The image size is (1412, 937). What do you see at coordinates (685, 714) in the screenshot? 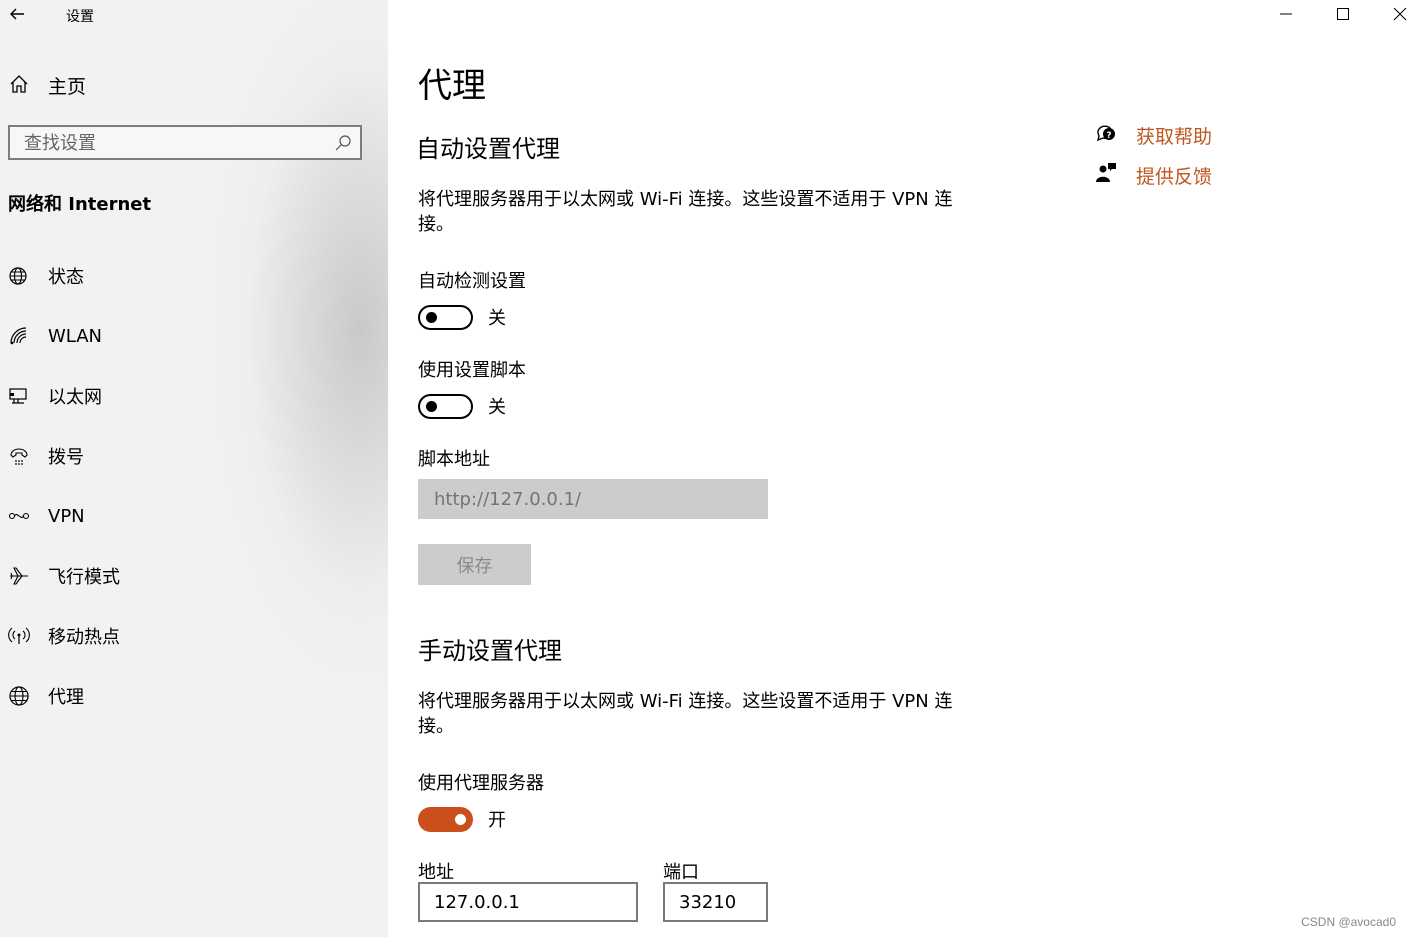
I see `manual-proxy-description: 将代理服务器用于以太网或 Wi-Fi 连接。这些设置不适用于 VPN 连接。` at bounding box center [685, 714].